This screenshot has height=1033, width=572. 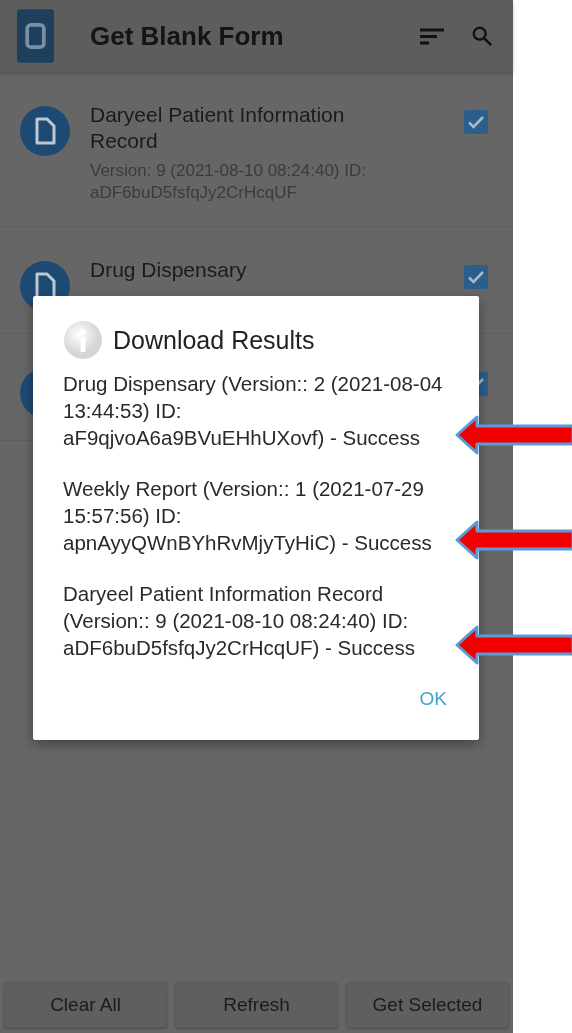 I want to click on ok-button: OK, so click(x=433, y=699).